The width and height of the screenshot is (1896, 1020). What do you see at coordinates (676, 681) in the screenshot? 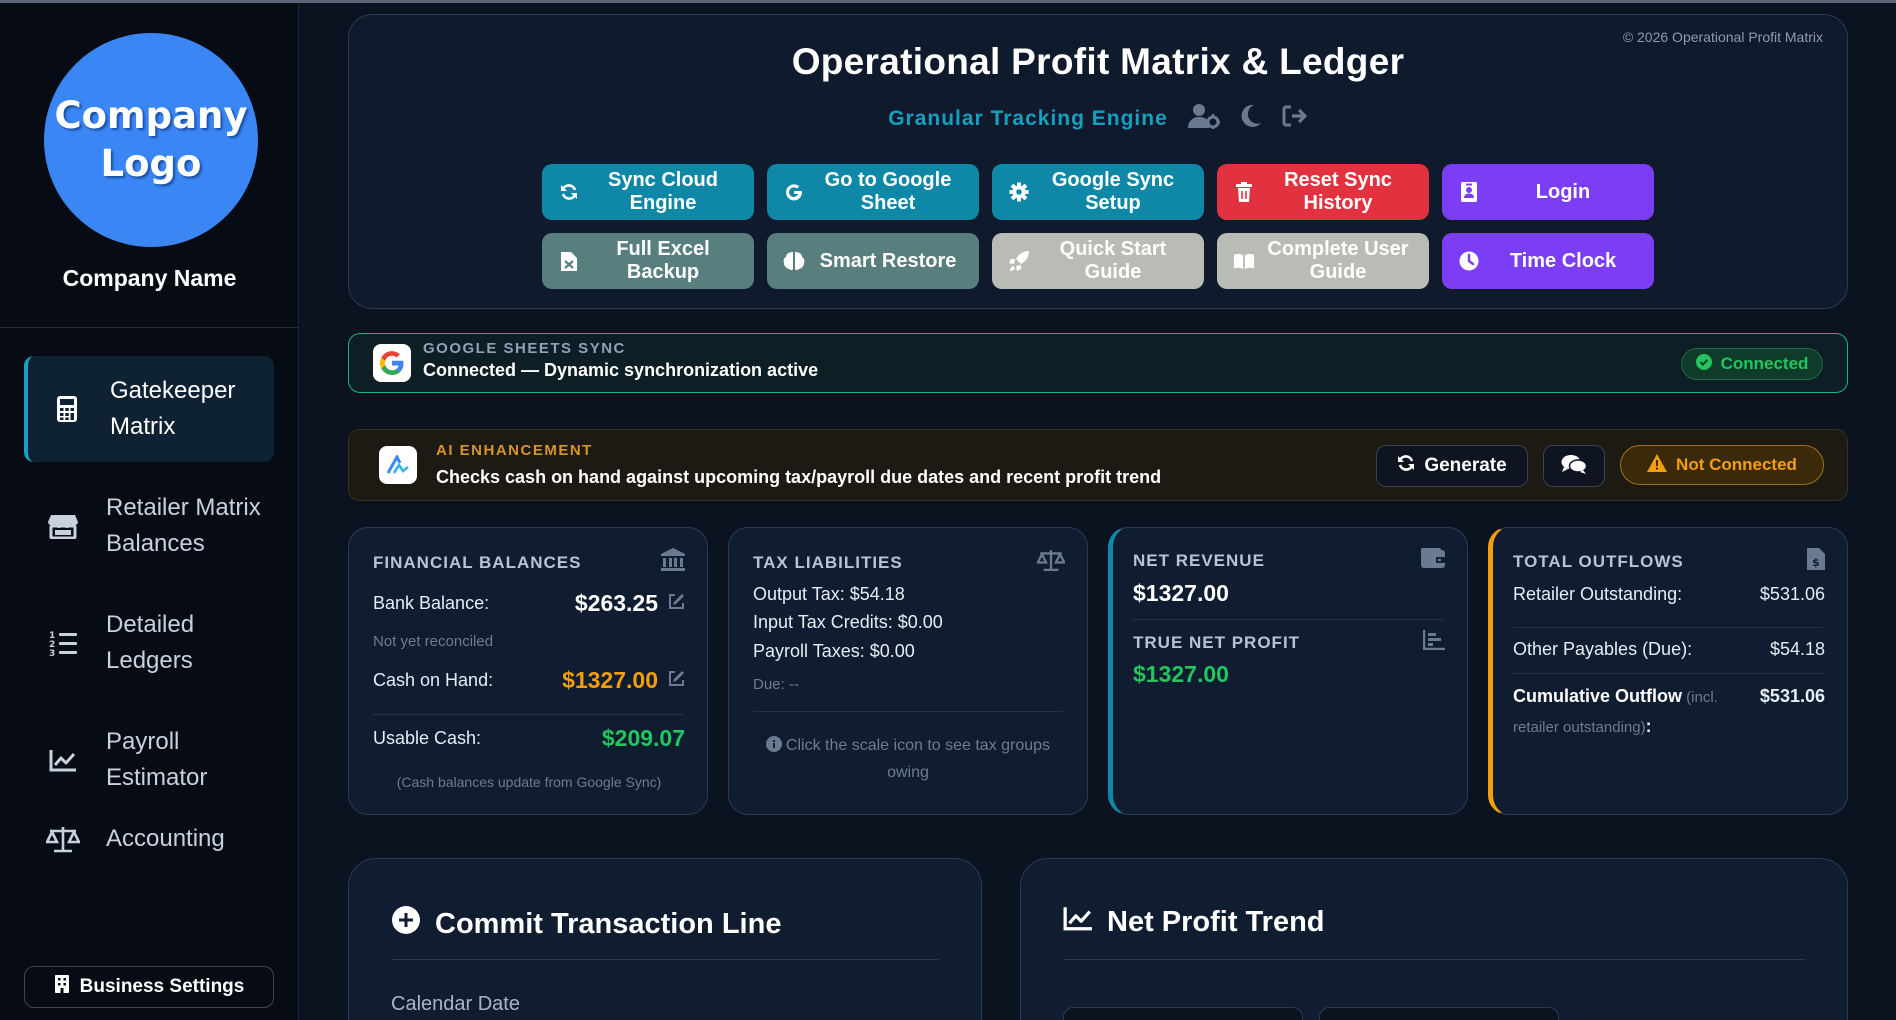
I see `edit-cash-on-hand-icon` at bounding box center [676, 681].